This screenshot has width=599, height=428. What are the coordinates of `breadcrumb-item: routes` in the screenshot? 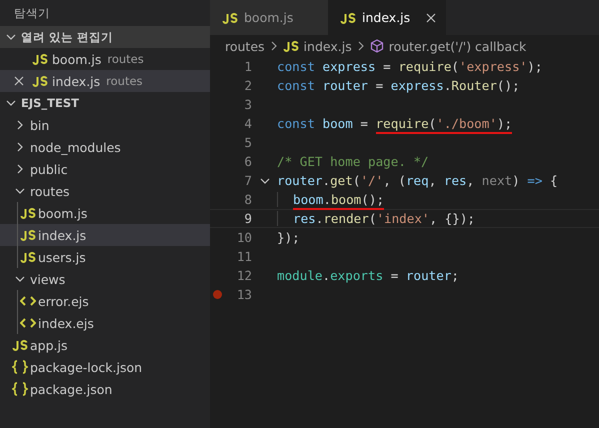 It's located at (245, 46).